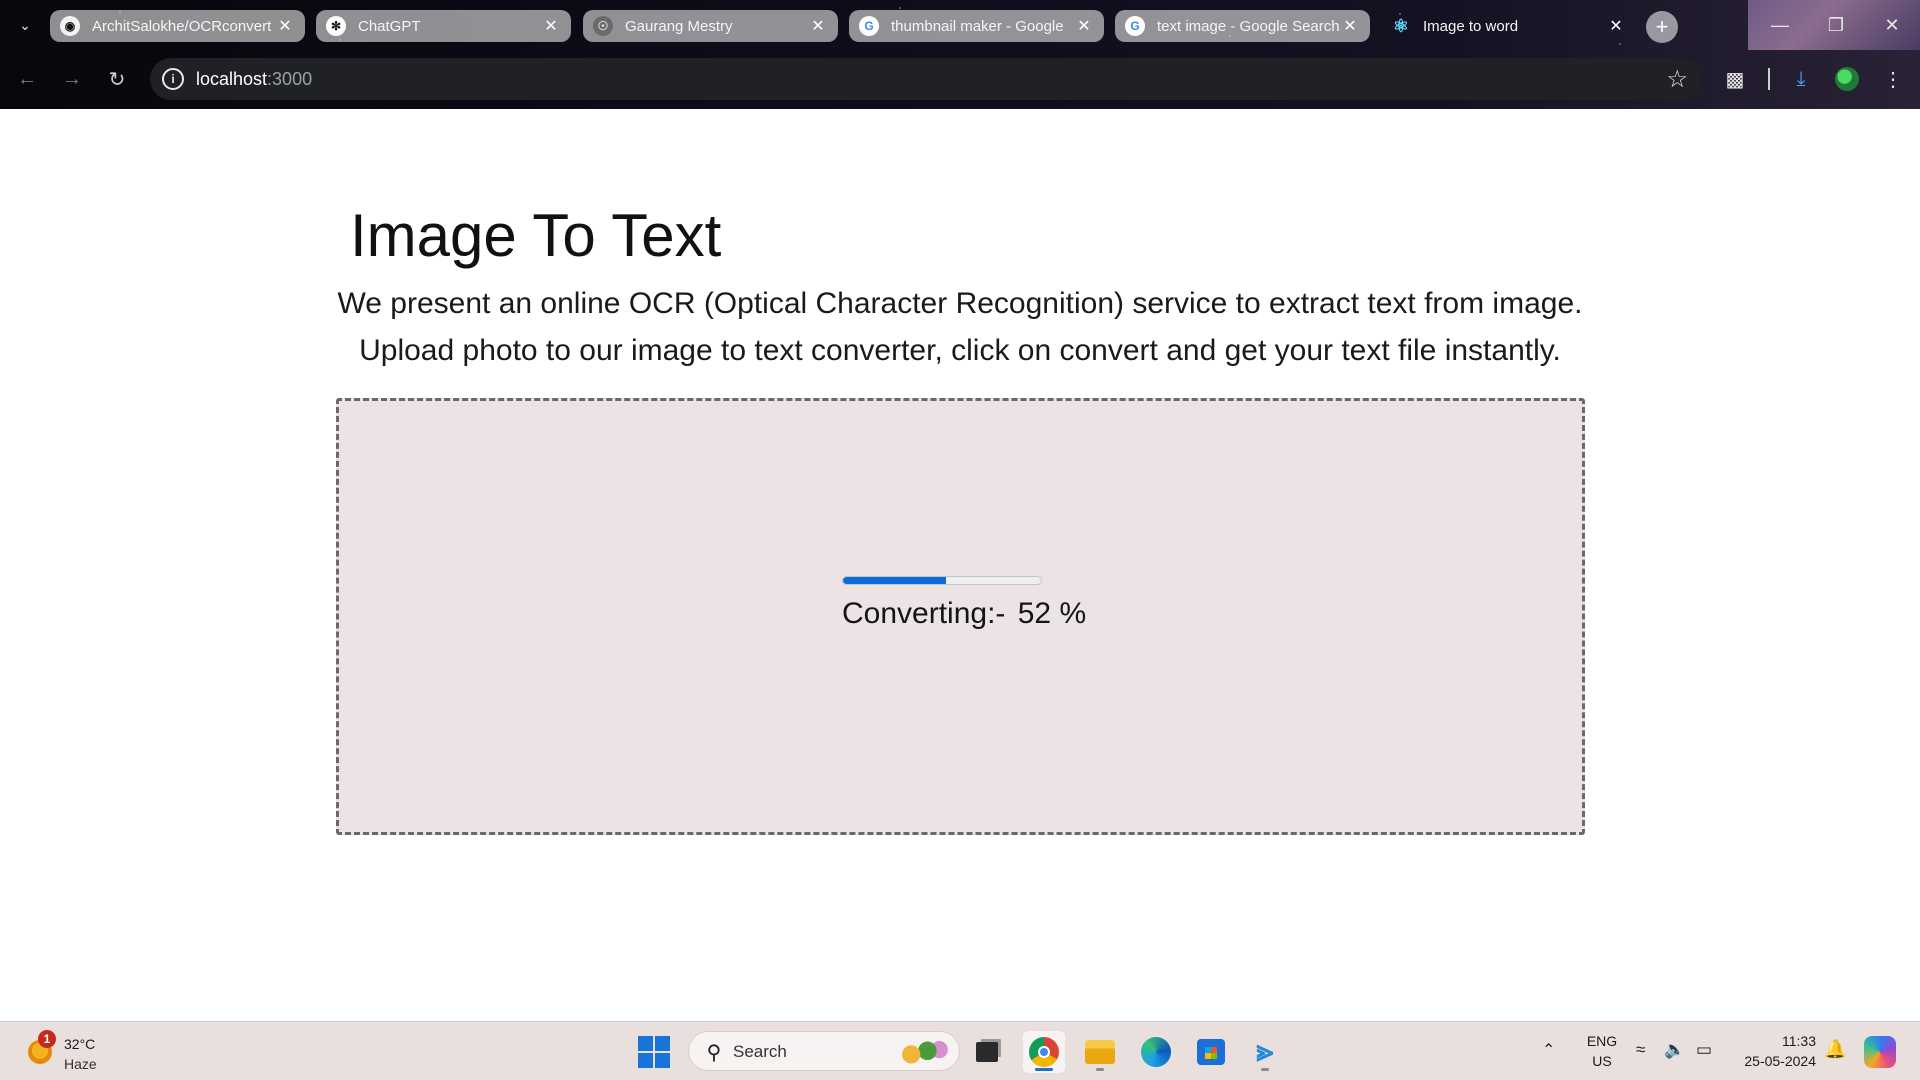  Describe the element at coordinates (336, 26) in the screenshot. I see `chatgpt-icon: ✻` at that location.